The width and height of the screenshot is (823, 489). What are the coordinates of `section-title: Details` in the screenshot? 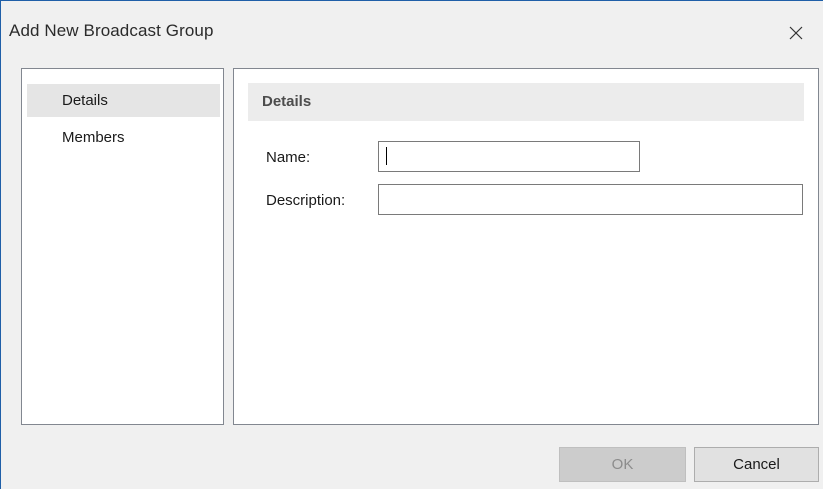 It's located at (287, 101).